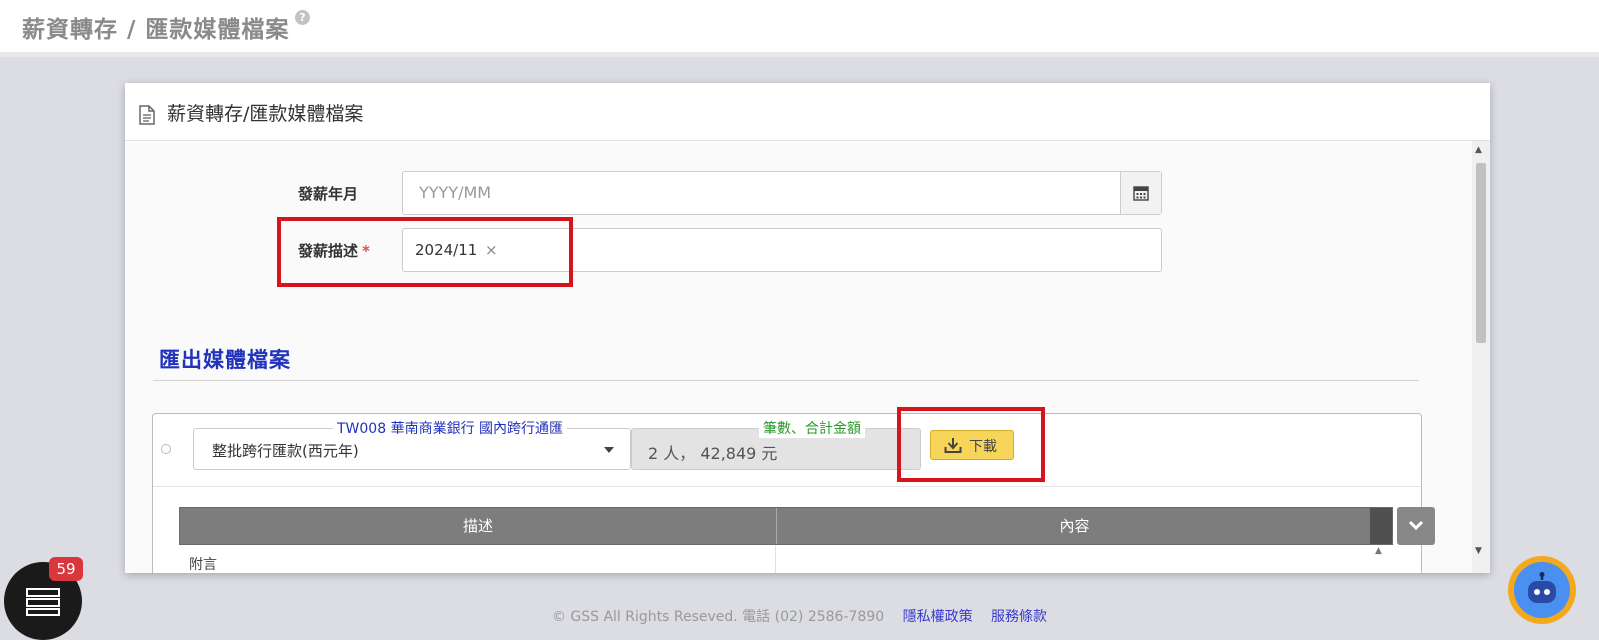  I want to click on panel-header: 薪資轉存/匯款媒體檔案, so click(807, 112).